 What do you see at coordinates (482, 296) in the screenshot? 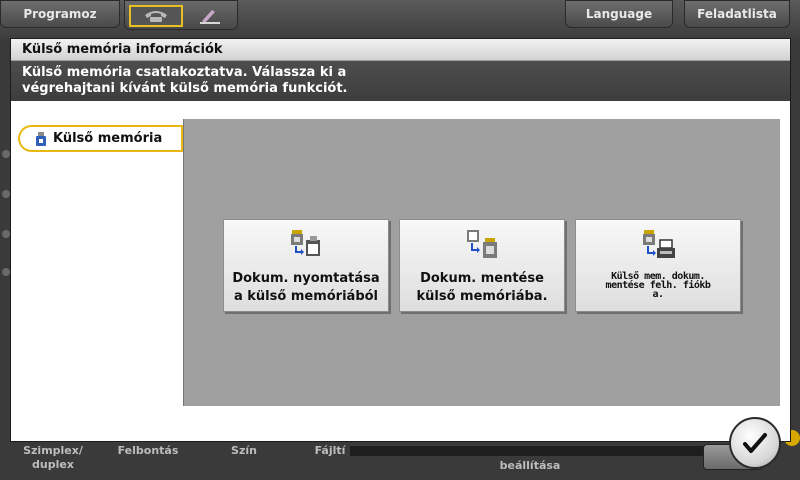
I see `button-line2: külső memóriába.` at bounding box center [482, 296].